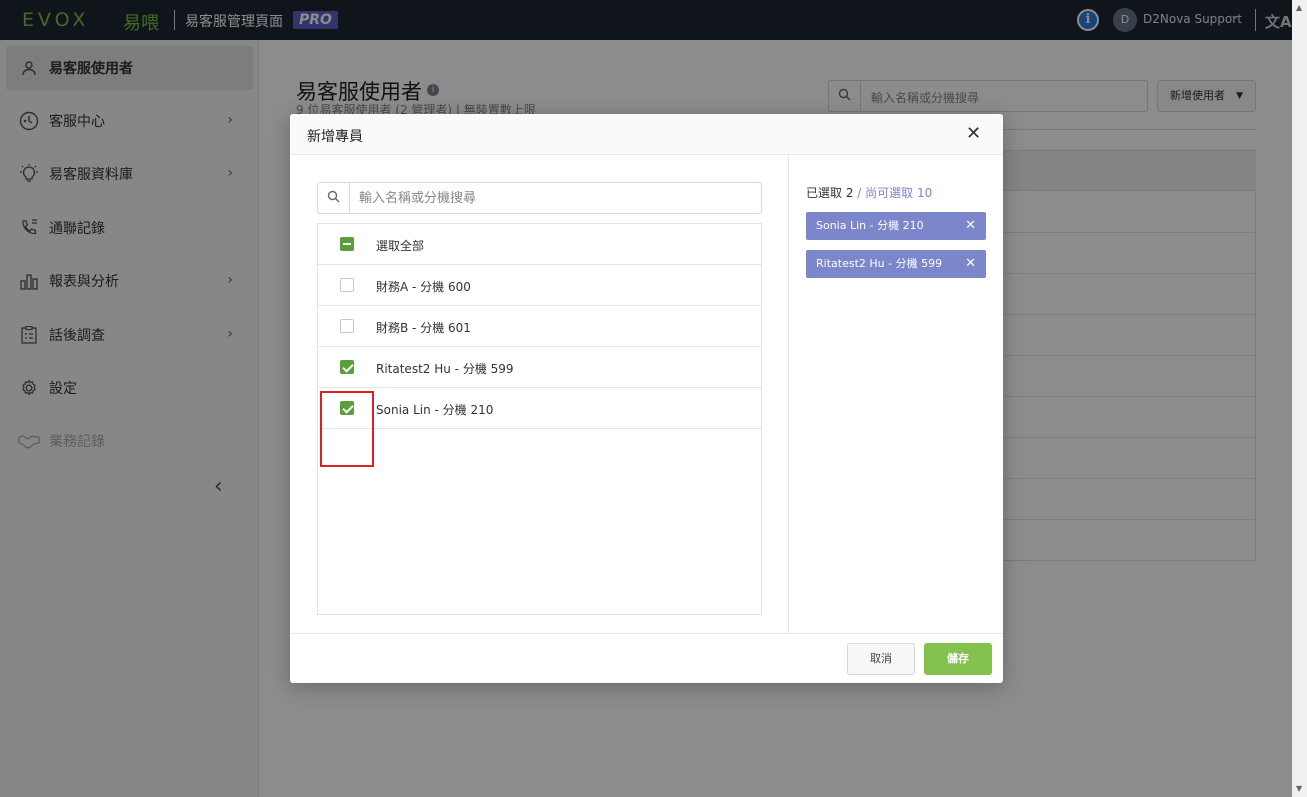 Image resolution: width=1307 pixels, height=797 pixels. I want to click on cancel-button: 取消, so click(881, 659).